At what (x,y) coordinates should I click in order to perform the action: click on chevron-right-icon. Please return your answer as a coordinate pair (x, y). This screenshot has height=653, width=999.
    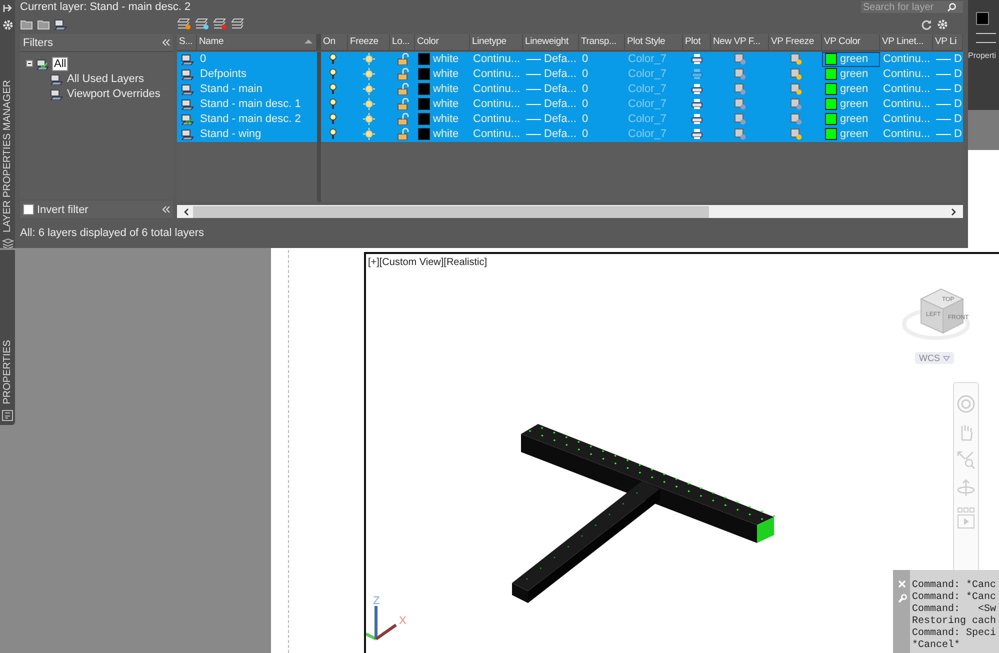
    Looking at the image, I should click on (954, 212).